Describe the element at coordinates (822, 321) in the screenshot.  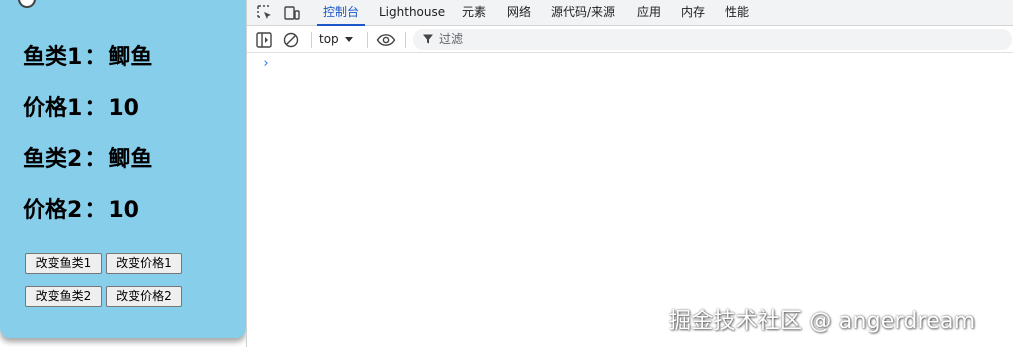
I see `watermark: 掘金技术社区 @ angerdream` at that location.